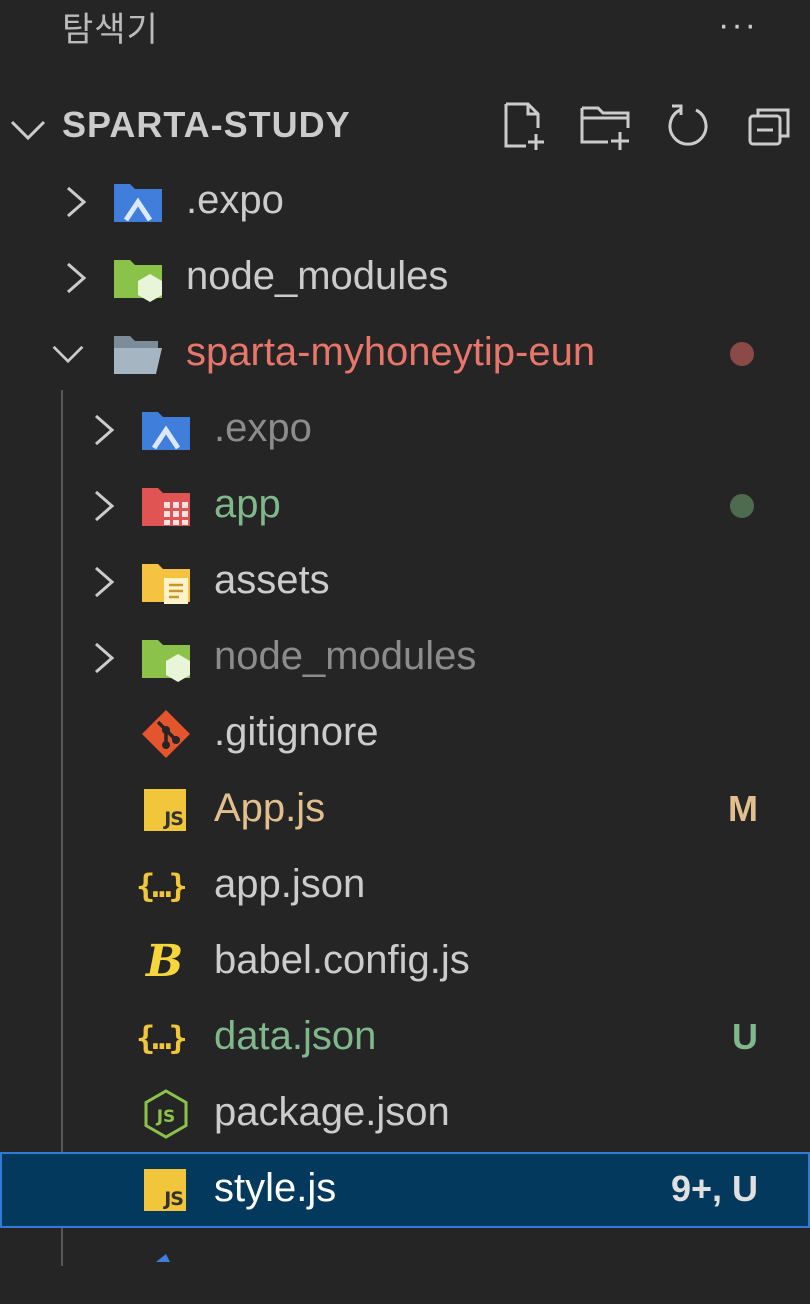  What do you see at coordinates (770, 126) in the screenshot?
I see `collapse-all-icon` at bounding box center [770, 126].